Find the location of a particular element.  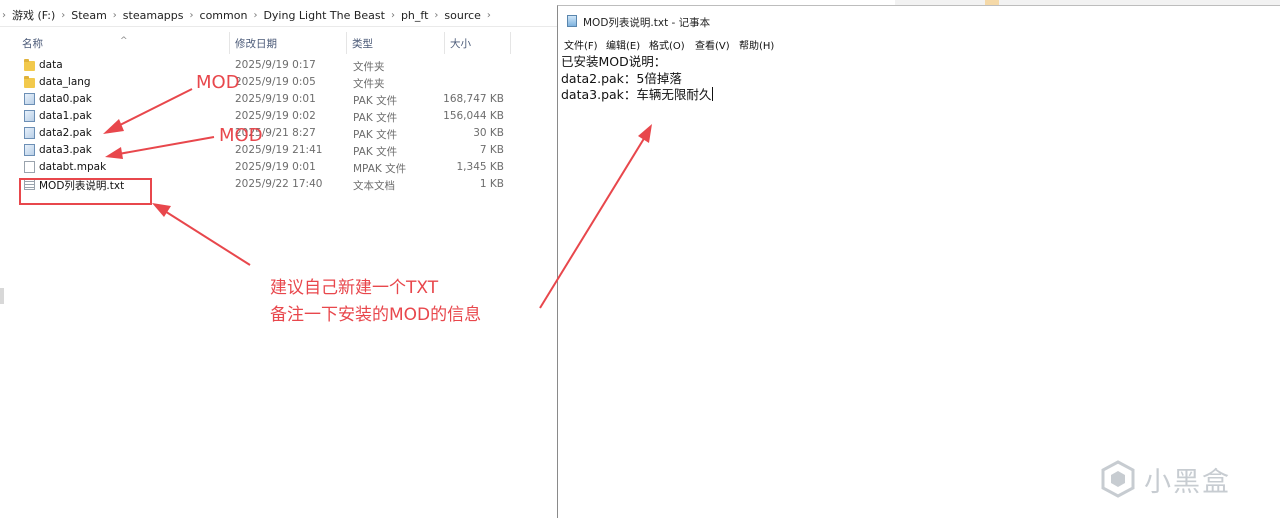

menu-file: 文件(F) is located at coordinates (581, 44).